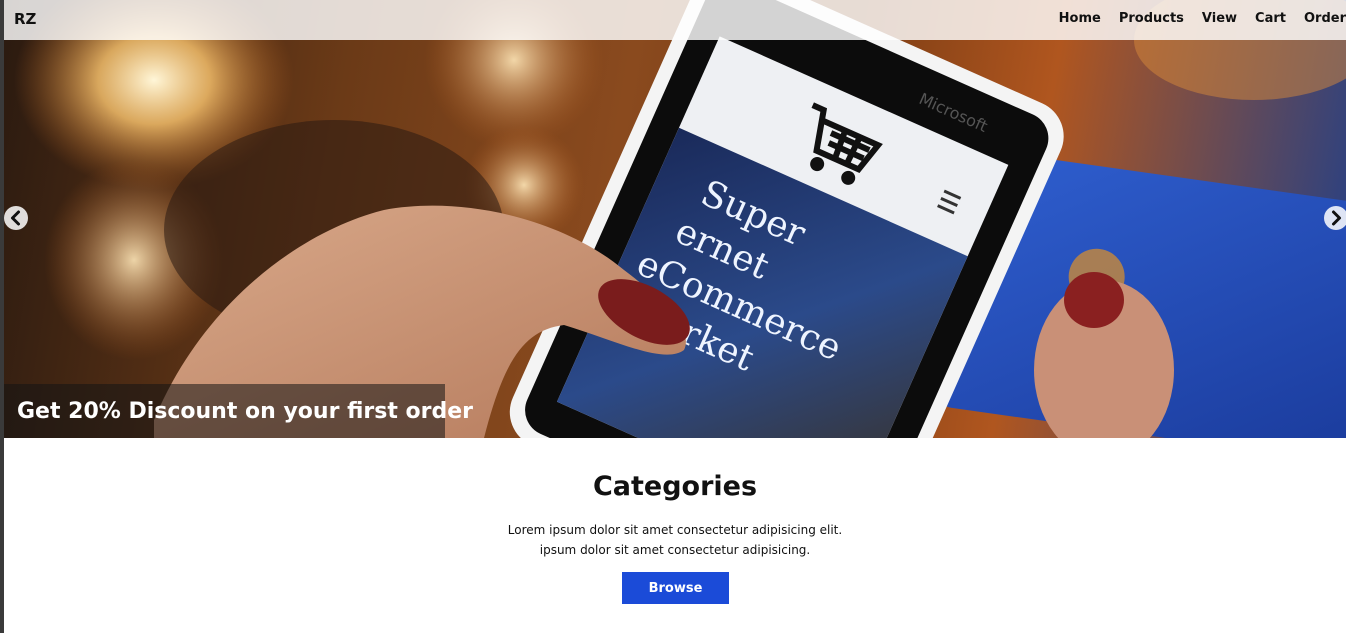  I want to click on carousel-prev-button, so click(16, 218).